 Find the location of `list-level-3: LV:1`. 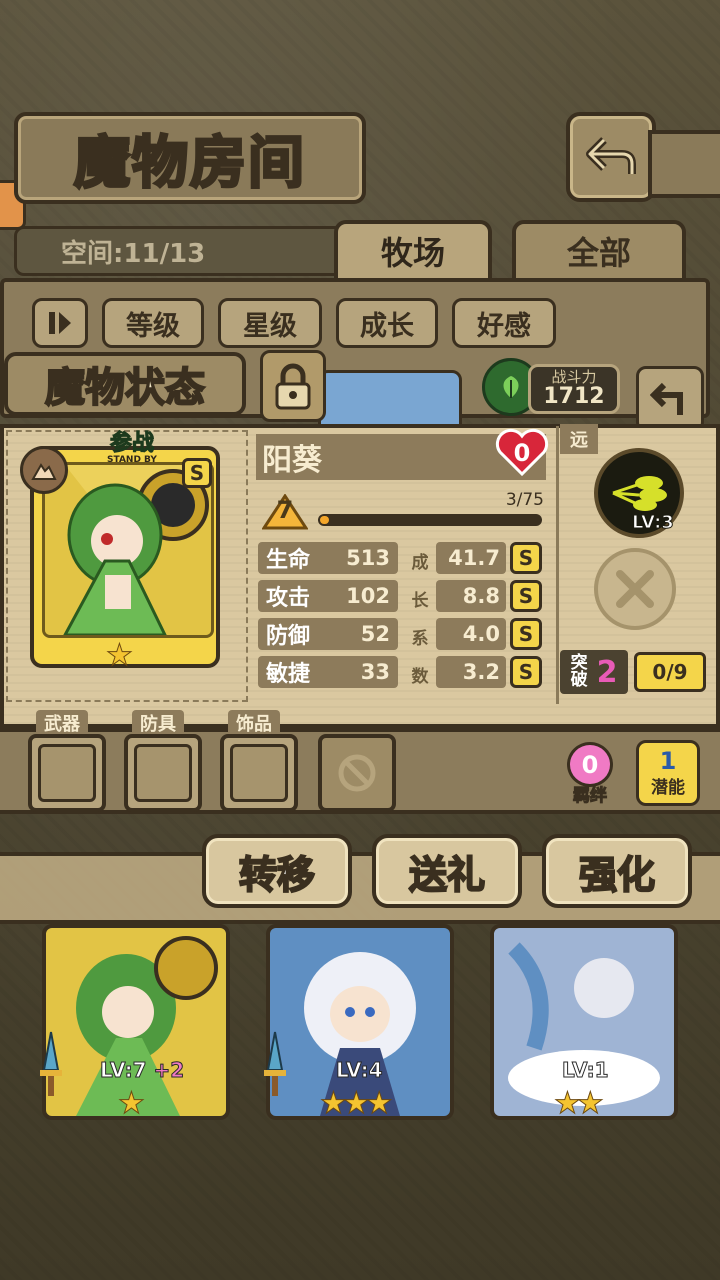

list-level-3: LV:1 is located at coordinates (585, 1070).